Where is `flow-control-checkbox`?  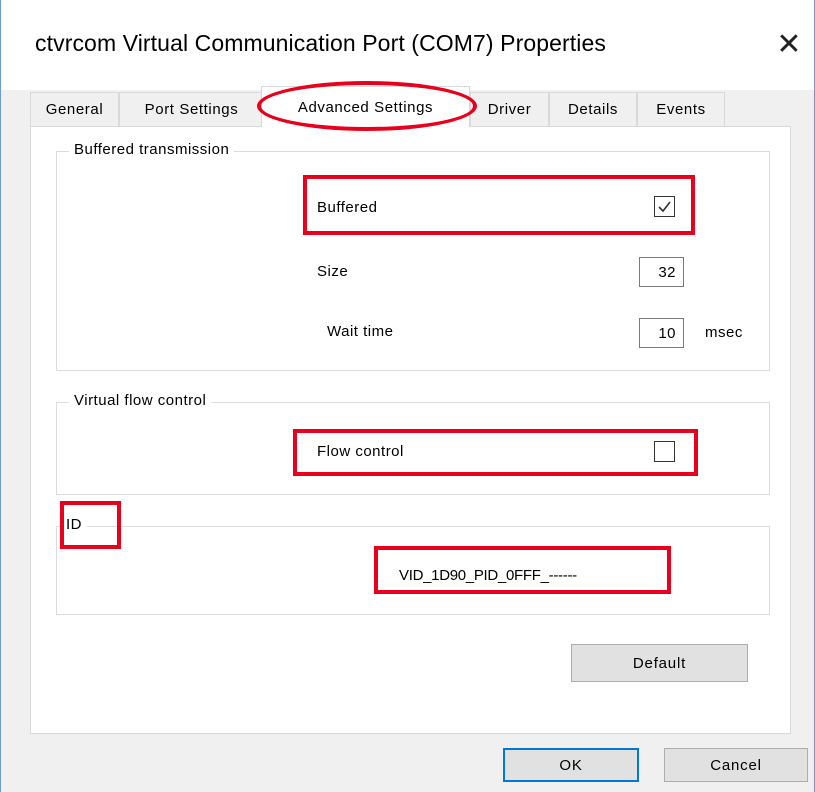
flow-control-checkbox is located at coordinates (664, 451).